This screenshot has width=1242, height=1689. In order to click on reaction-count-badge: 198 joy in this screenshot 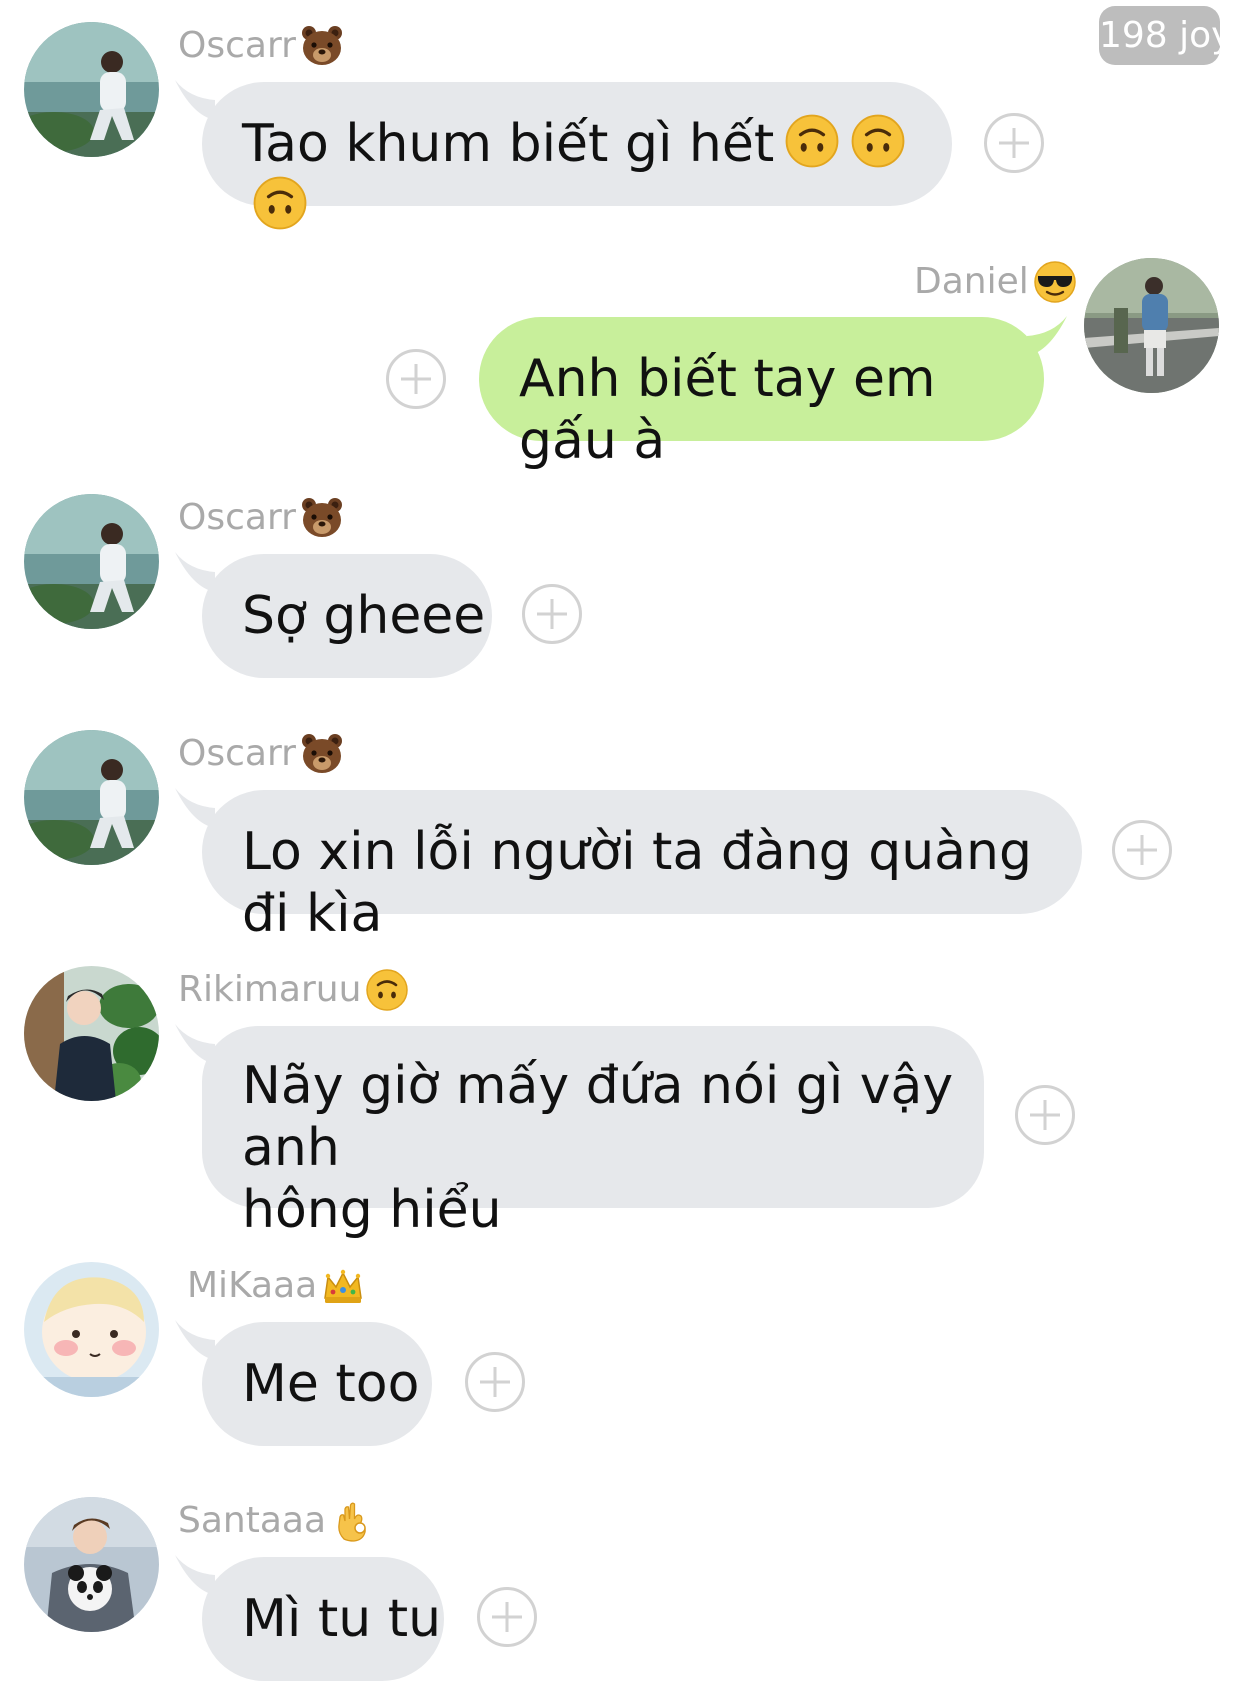, I will do `click(1159, 35)`.